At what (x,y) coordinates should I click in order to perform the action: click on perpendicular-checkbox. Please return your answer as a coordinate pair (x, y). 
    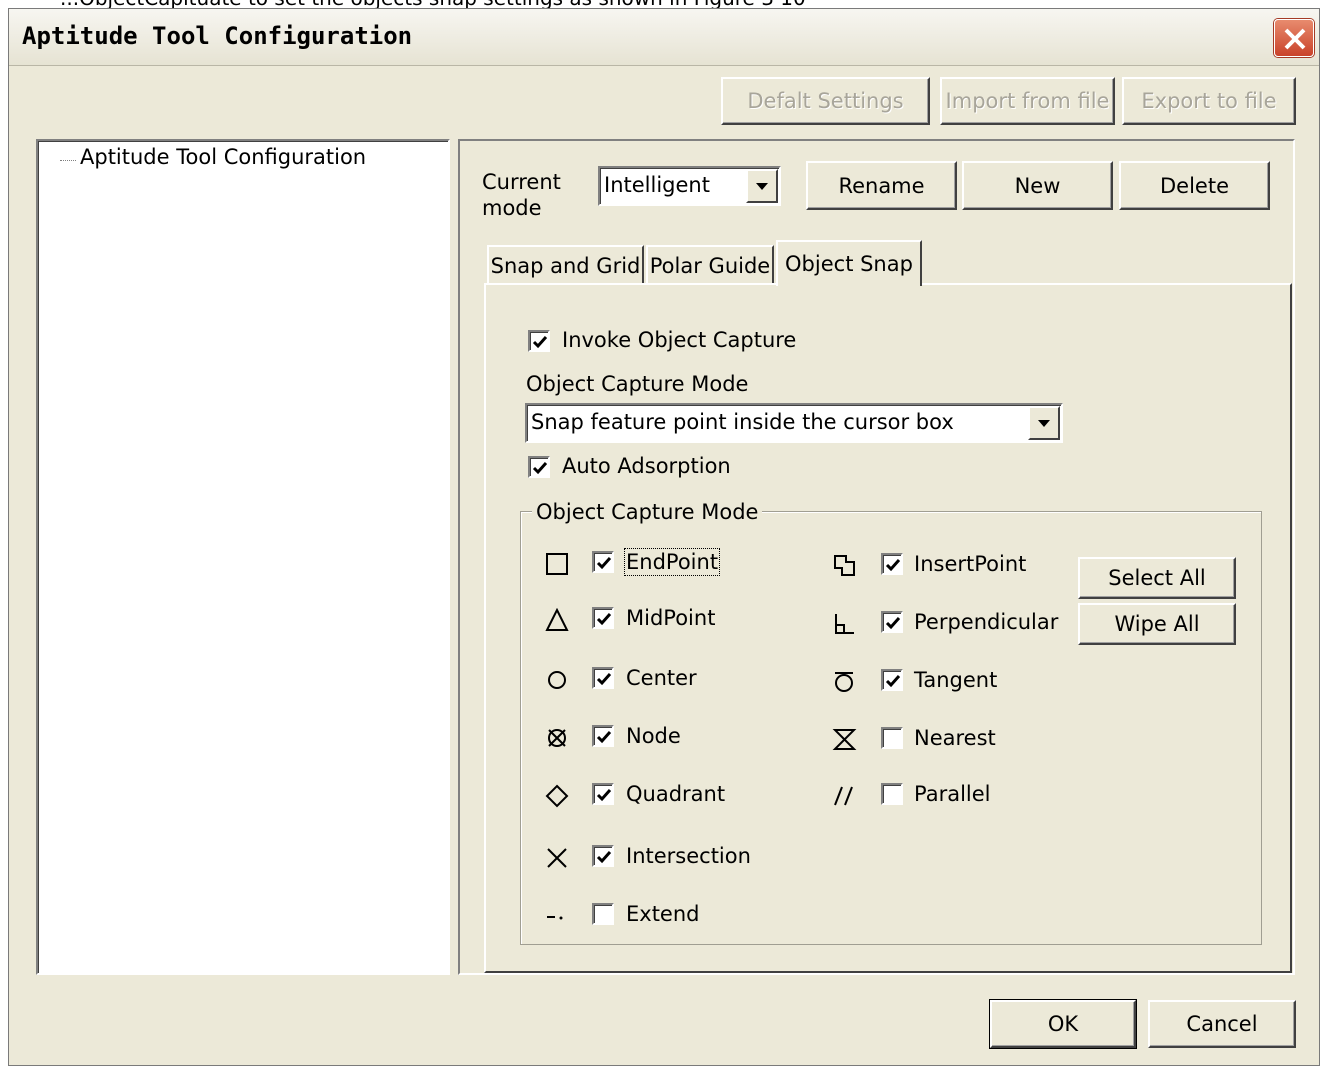
    Looking at the image, I should click on (892, 622).